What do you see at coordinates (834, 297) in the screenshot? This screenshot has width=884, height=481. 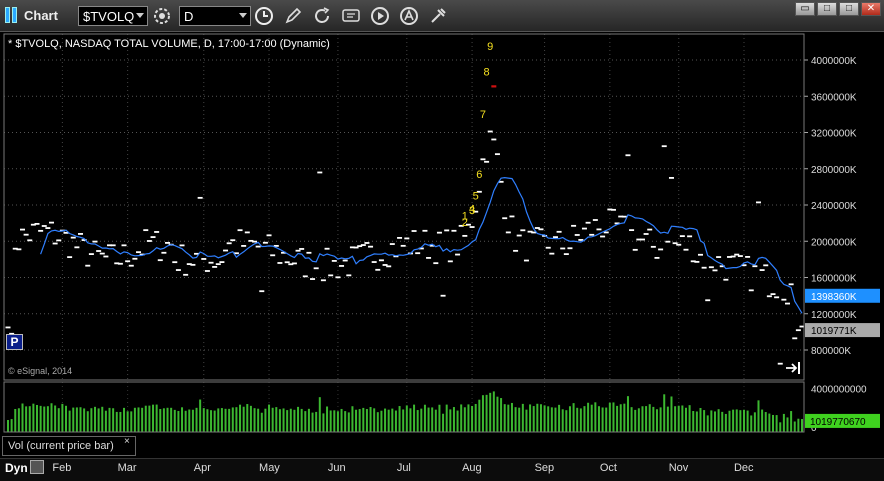 I see `price-tag-label: 1398360K` at bounding box center [834, 297].